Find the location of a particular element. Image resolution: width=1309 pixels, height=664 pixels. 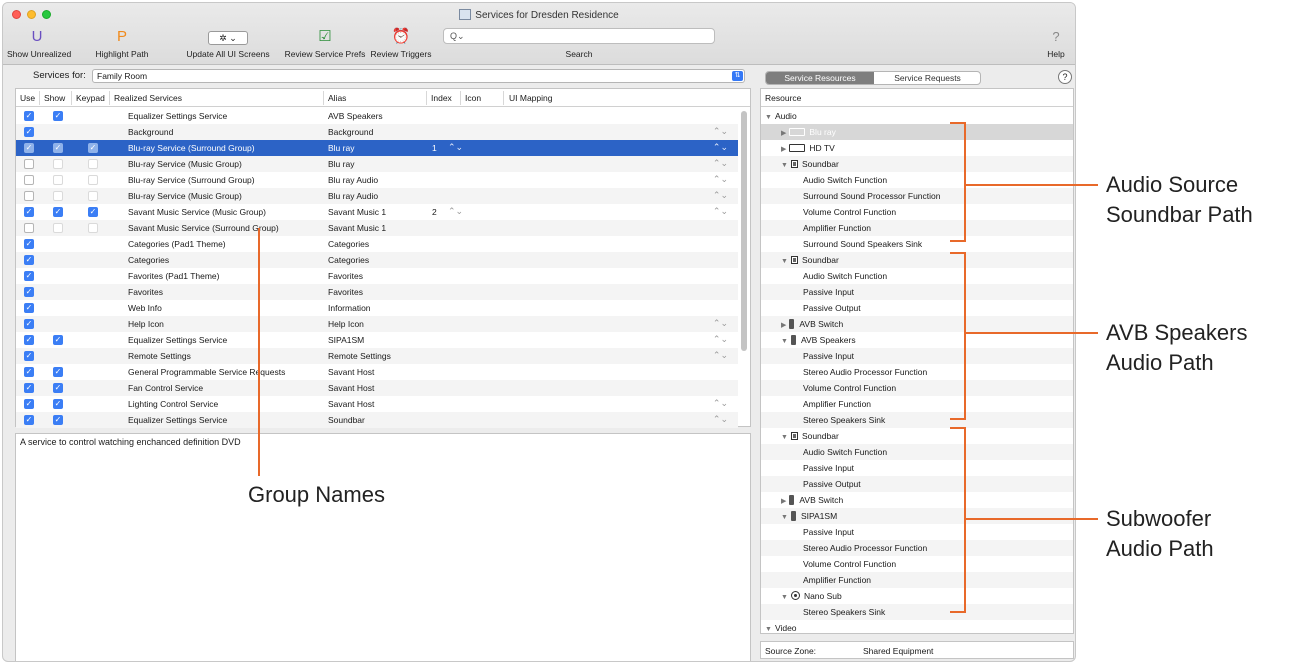

highlight-path-button: P Highlight Path is located at coordinates (122, 43).